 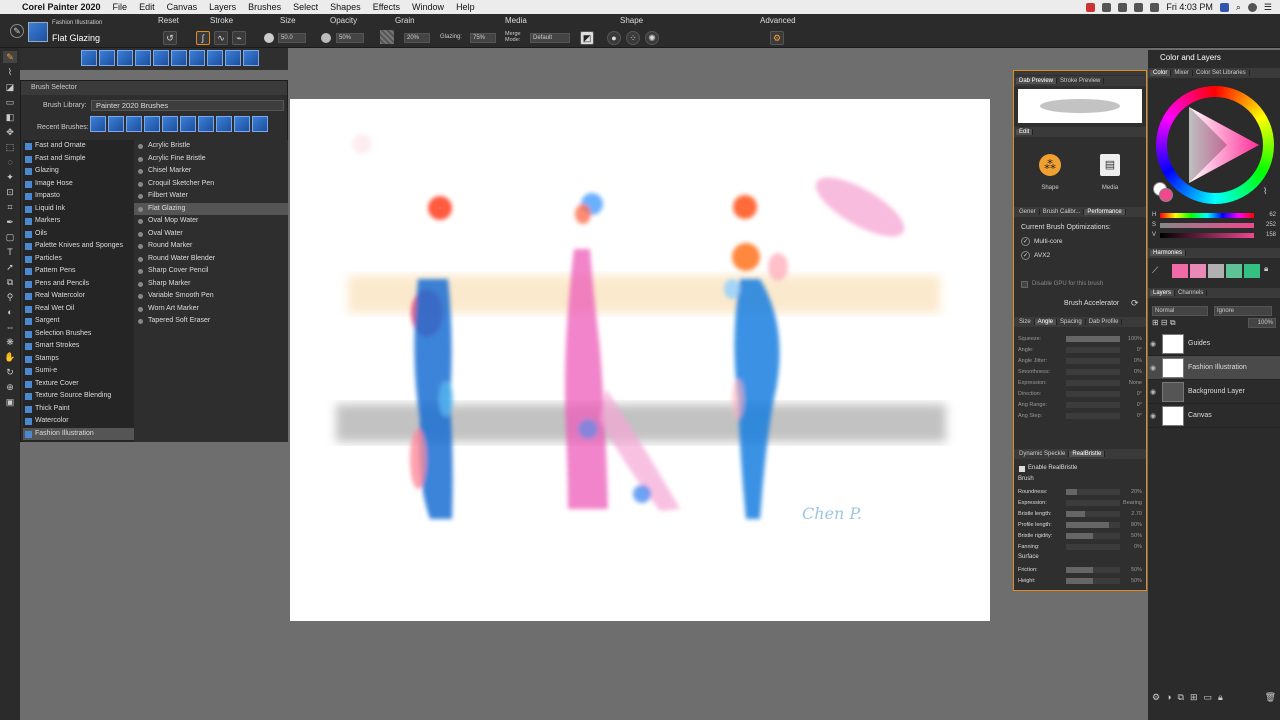 I want to click on hsv-value: 62, so click(x=1265, y=215).